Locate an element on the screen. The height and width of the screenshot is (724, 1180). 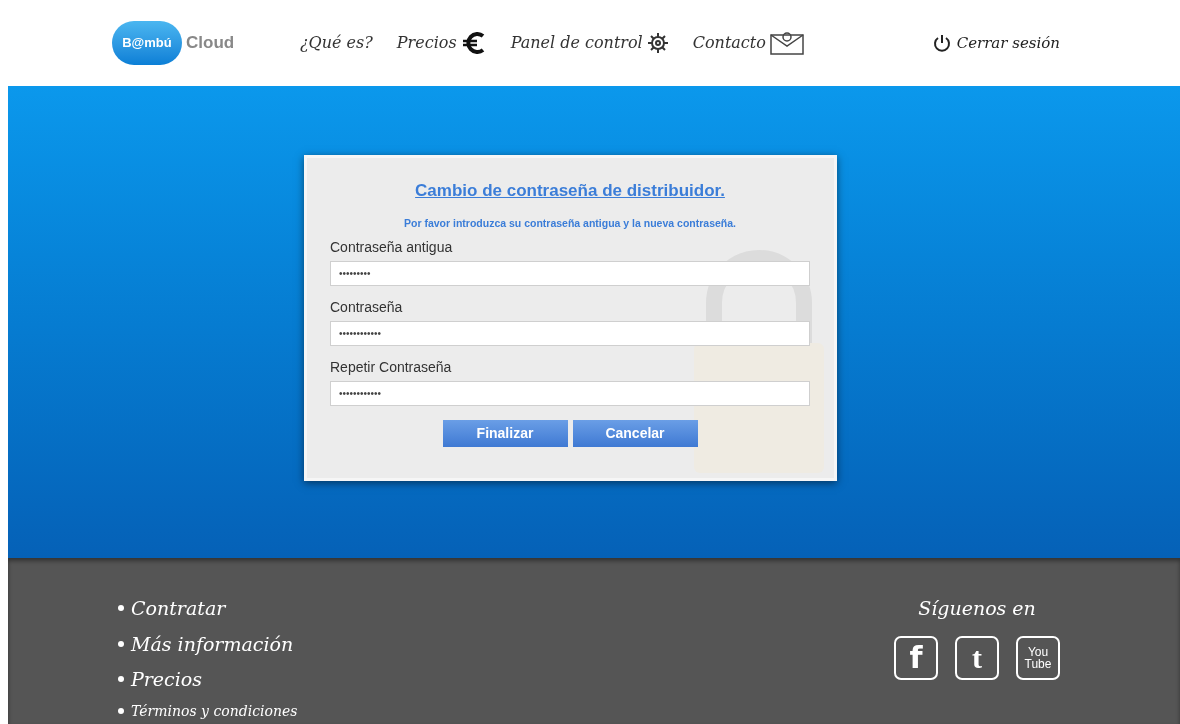
video-link: You Tube is located at coordinates (1038, 657).